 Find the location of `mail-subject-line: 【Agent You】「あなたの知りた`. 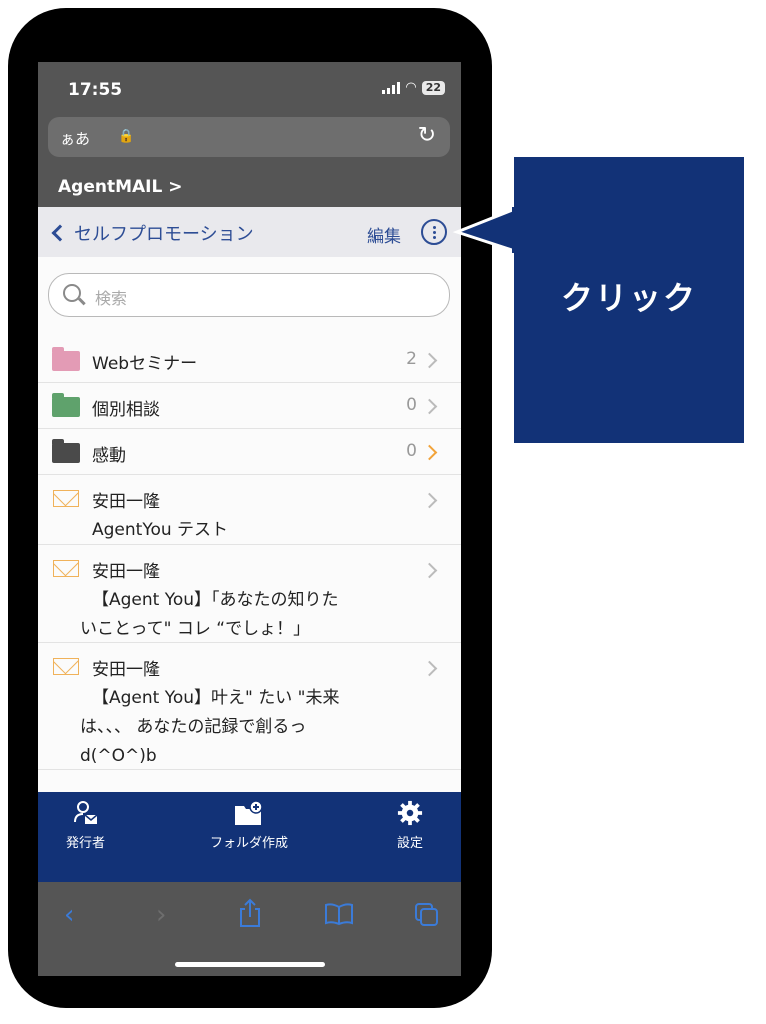

mail-subject-line: 【Agent You】「あなたの知りた is located at coordinates (215, 600).